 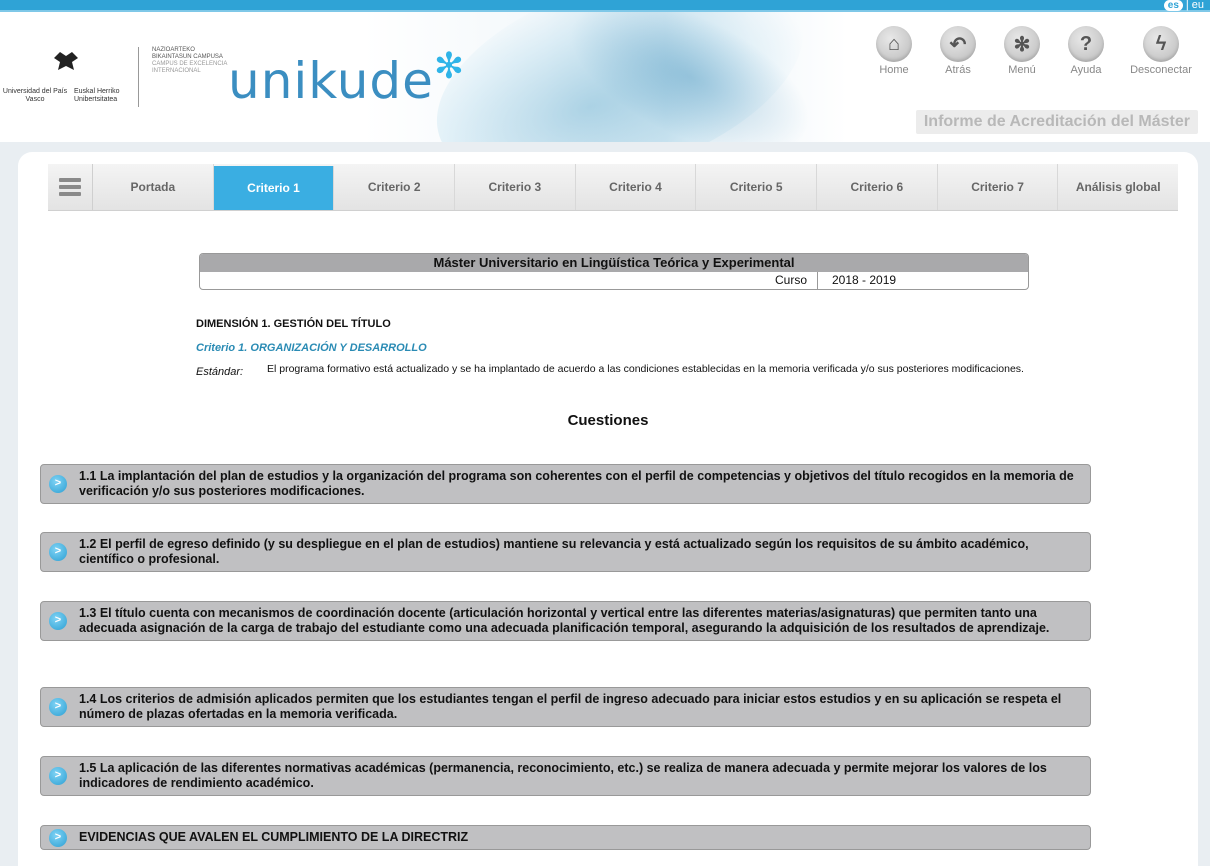 I want to click on hamburger-icon, so click(x=70, y=187).